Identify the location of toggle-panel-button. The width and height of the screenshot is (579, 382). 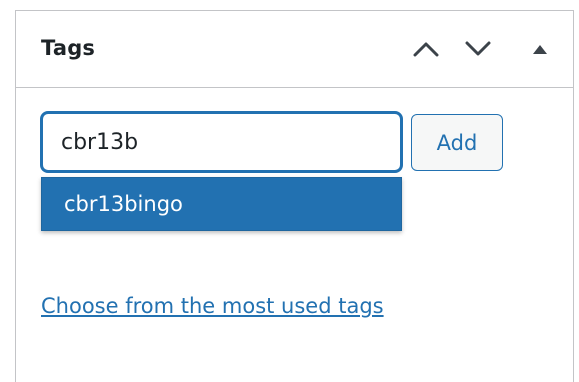
(540, 49).